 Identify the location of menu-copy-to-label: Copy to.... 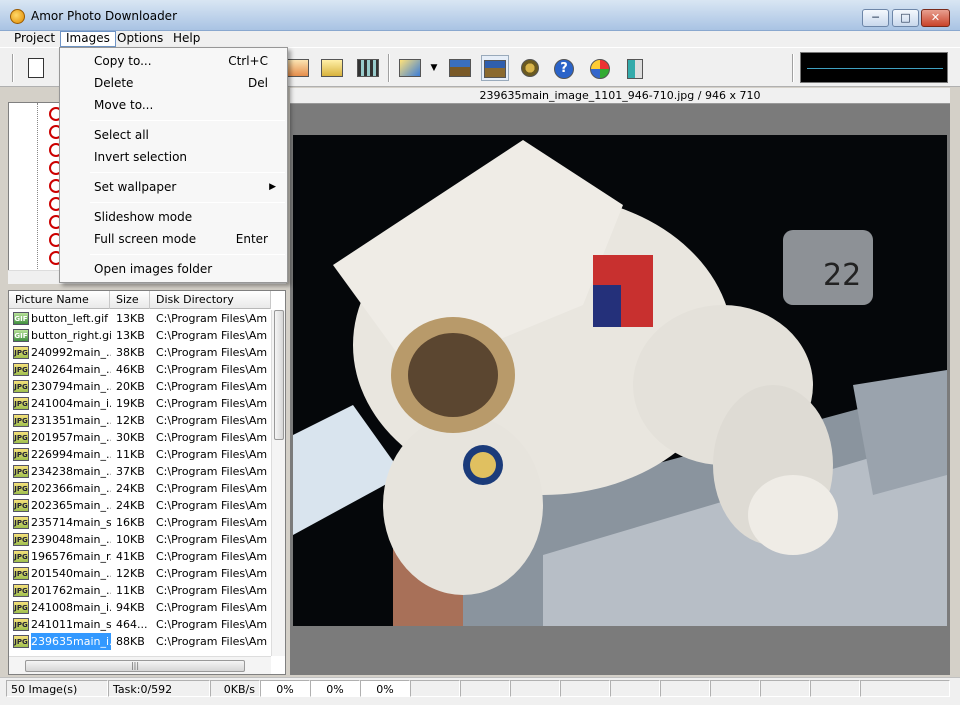
(123, 61).